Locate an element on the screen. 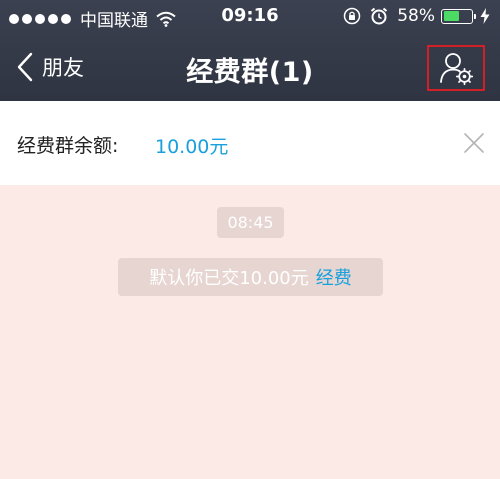 Image resolution: width=500 pixels, height=479 pixels. group-settings-button is located at coordinates (456, 68).